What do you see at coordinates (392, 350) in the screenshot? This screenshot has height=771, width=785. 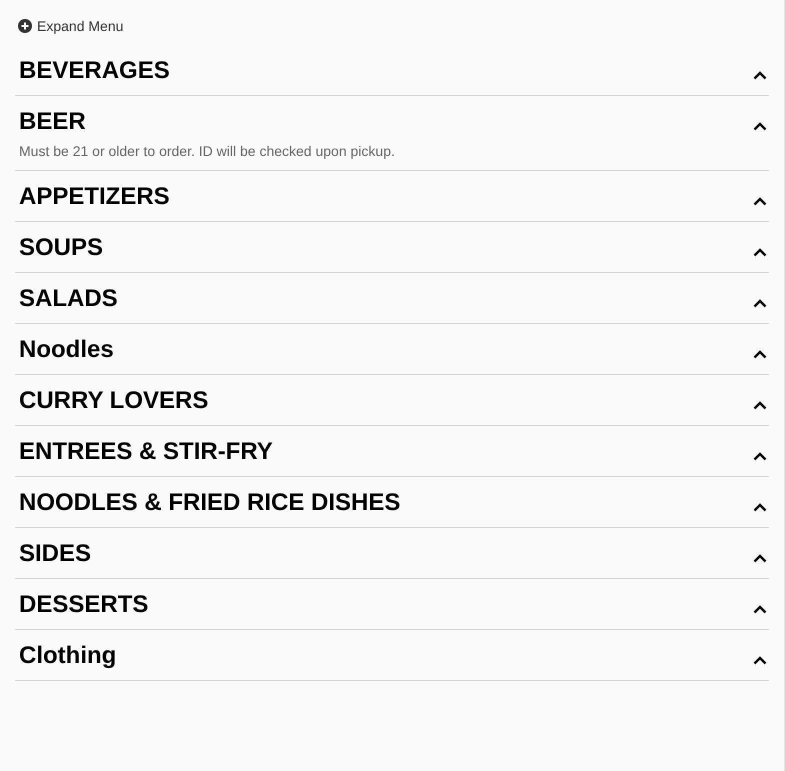 I see `category-header: Noodles` at bounding box center [392, 350].